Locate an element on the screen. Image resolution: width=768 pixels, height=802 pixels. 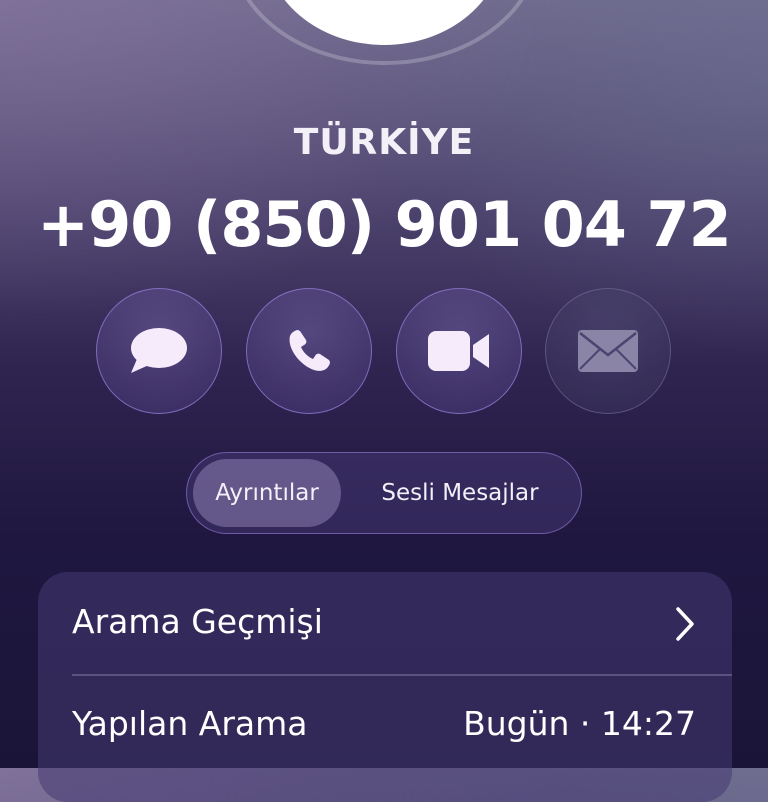
video-camera-icon is located at coordinates (458, 351).